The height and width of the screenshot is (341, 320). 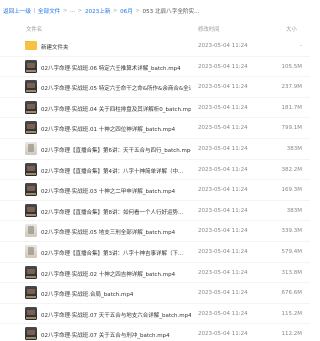 What do you see at coordinates (116, 294) in the screenshot?
I see `file-name: 02八字命理·实战班.合局_batch.mp4` at bounding box center [116, 294].